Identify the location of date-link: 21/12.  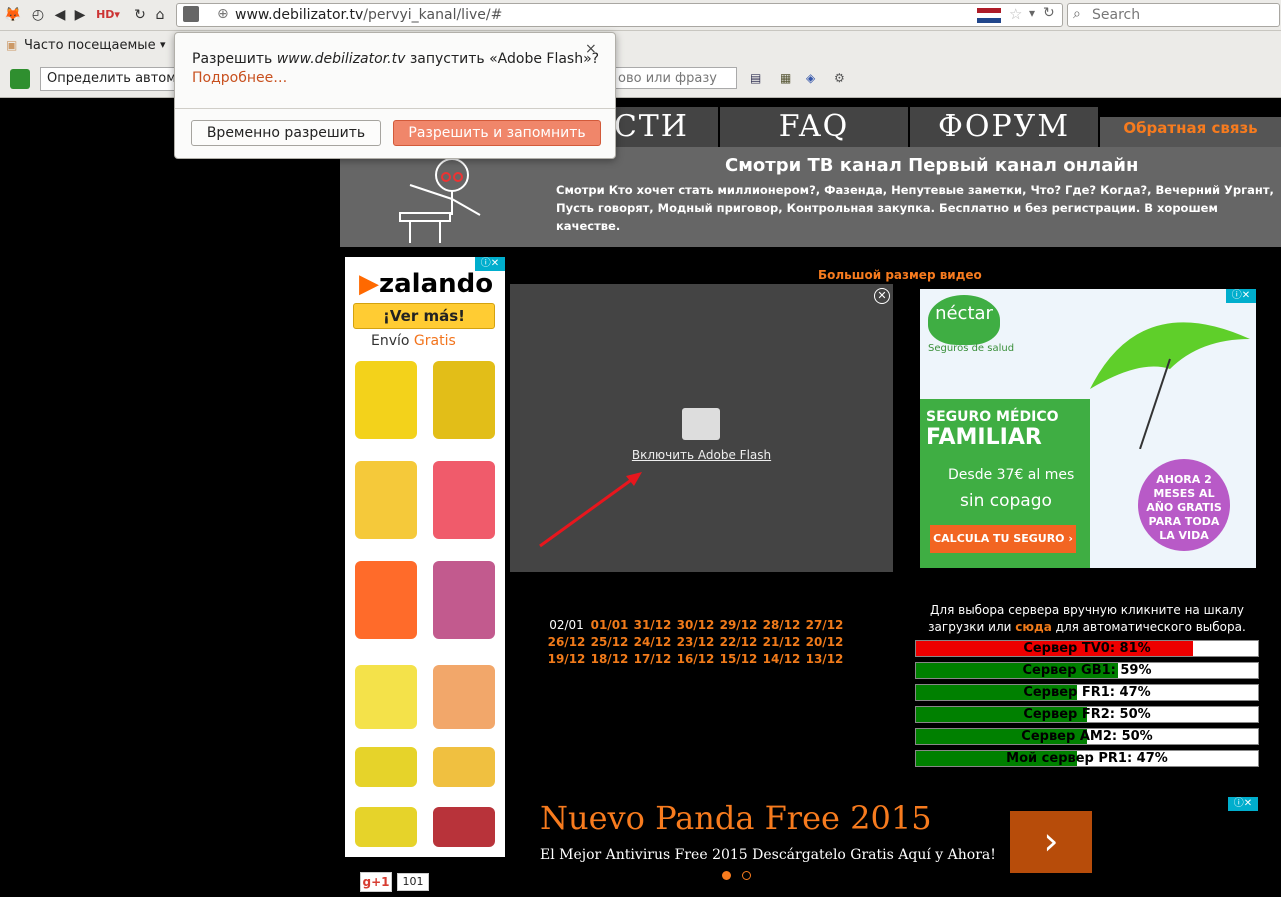
(781, 642).